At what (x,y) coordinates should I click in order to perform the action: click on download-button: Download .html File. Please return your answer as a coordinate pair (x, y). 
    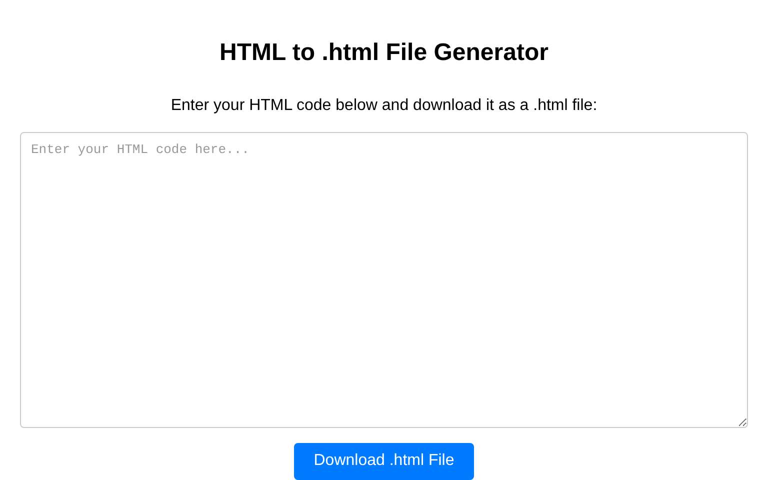
    Looking at the image, I should click on (384, 461).